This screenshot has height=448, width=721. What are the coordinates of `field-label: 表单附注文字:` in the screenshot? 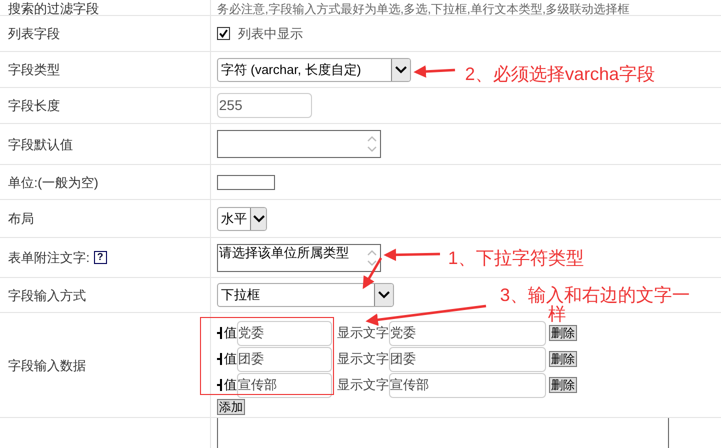 It's located at (49, 257).